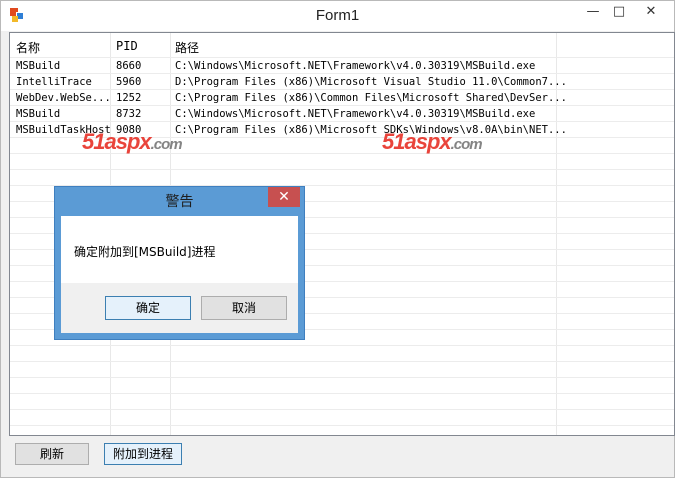 The image size is (675, 478). I want to click on cell-pid: 1252, so click(129, 98).